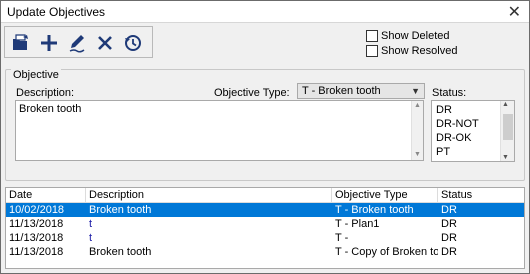 The image size is (530, 274). Describe the element at coordinates (265, 238) in the screenshot. I see `table-row: 11/13/2018 t T - DR` at that location.